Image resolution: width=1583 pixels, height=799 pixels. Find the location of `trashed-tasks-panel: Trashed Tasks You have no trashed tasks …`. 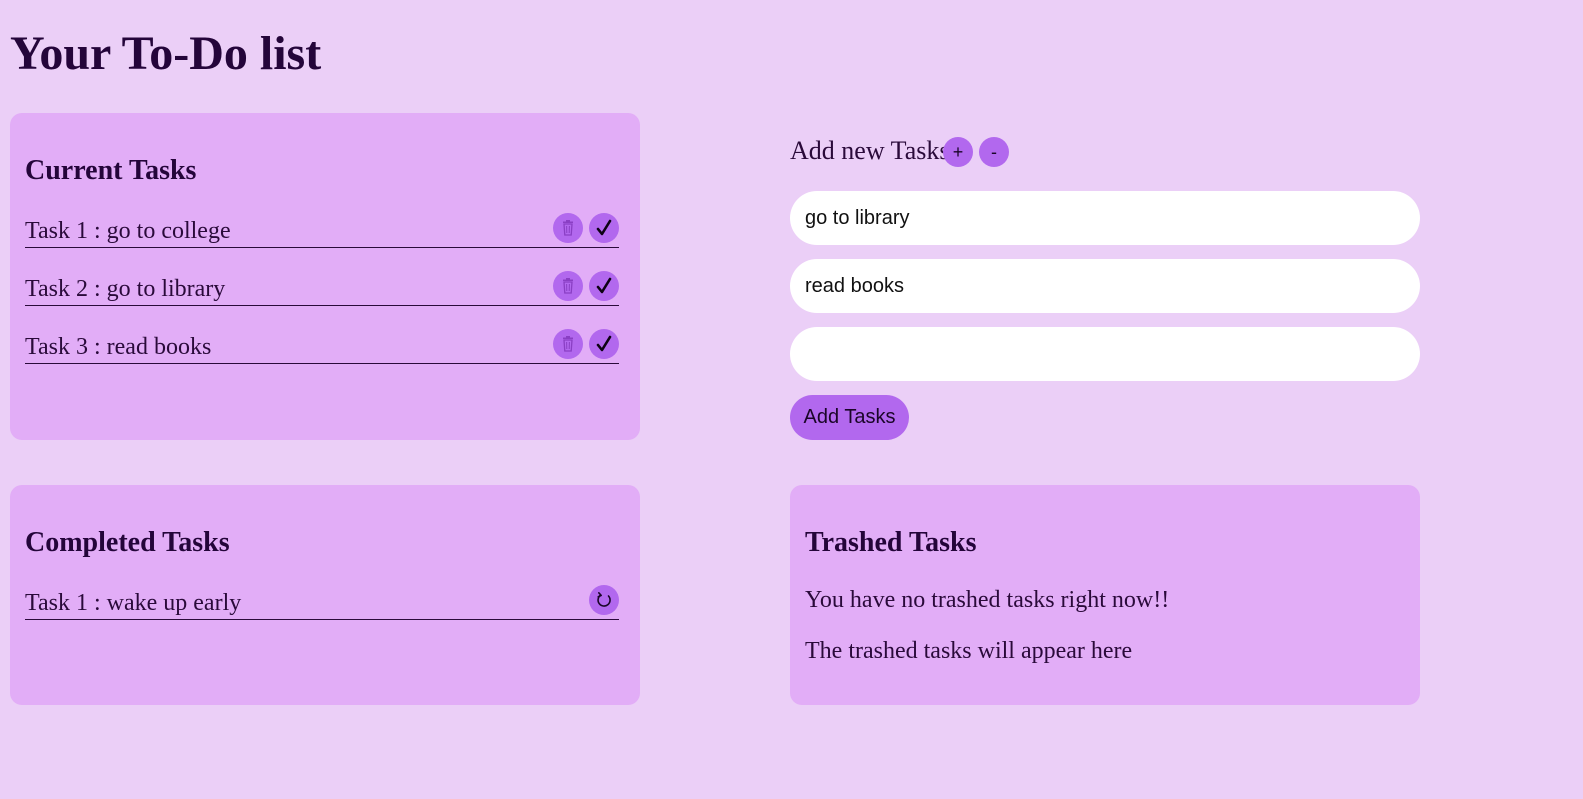

trashed-tasks-panel: Trashed Tasks You have no trashed tasks … is located at coordinates (1105, 595).